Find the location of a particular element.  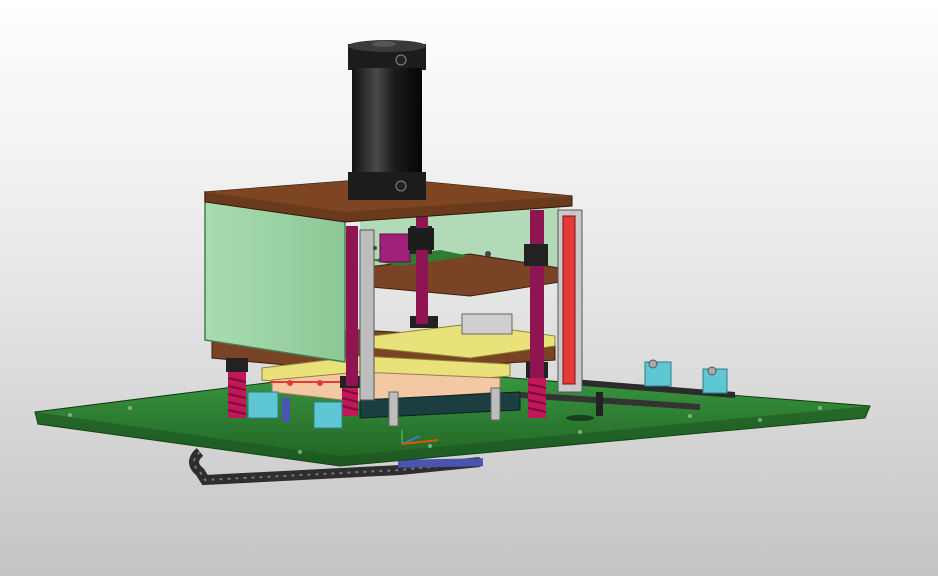

spring-right is located at coordinates (537, 398).